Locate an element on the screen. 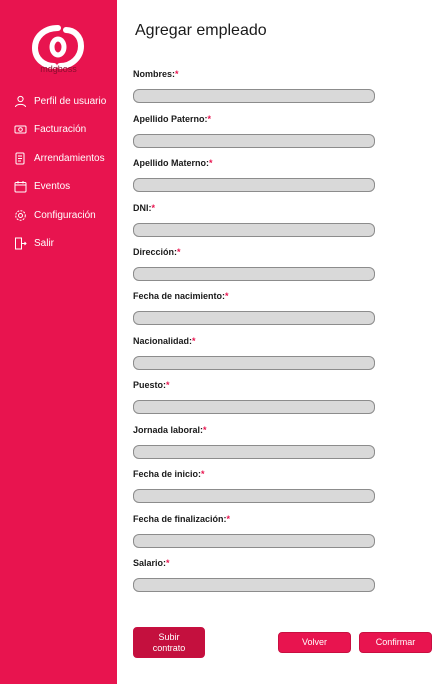  field-label-salario: Salario:* is located at coordinates (151, 563).